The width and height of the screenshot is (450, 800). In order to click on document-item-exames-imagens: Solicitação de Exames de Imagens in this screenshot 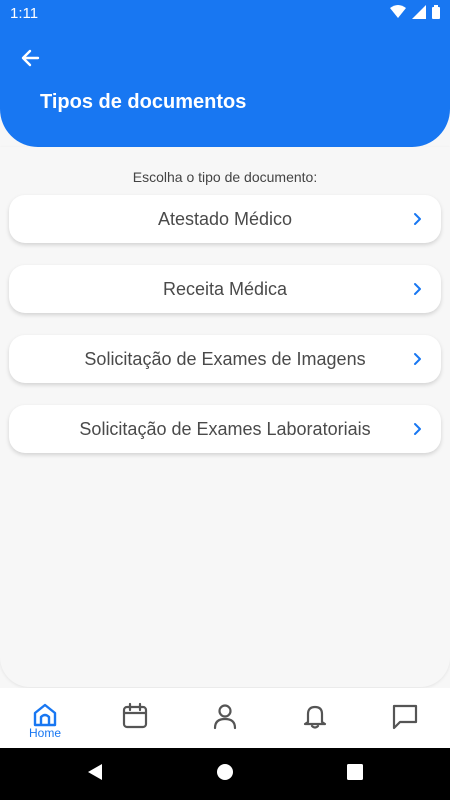, I will do `click(225, 359)`.